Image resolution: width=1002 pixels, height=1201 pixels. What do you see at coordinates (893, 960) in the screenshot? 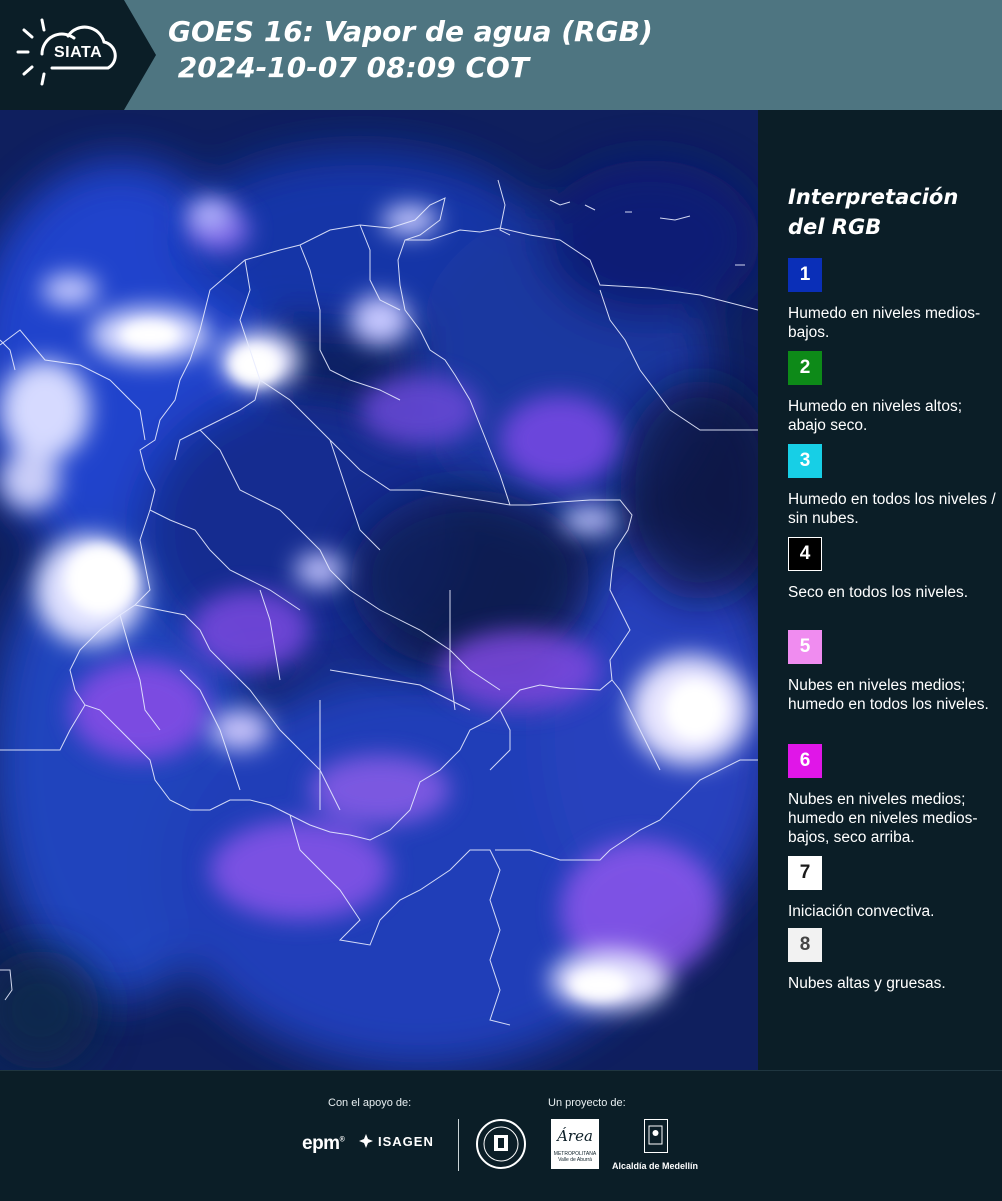
I see `legend-item-8: 8 Nubes altas y gruesas.` at bounding box center [893, 960].